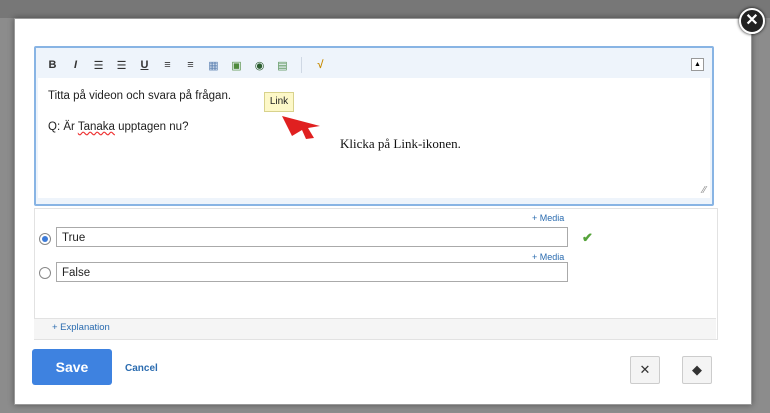 The height and width of the screenshot is (413, 770). Describe the element at coordinates (63, 127) in the screenshot. I see `question-prefix: Q: Är` at that location.